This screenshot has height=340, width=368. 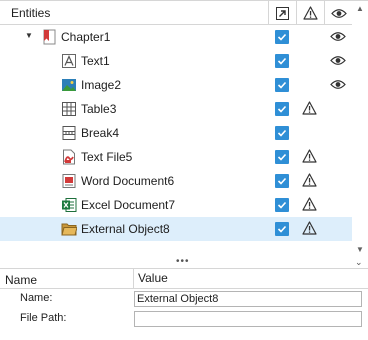 What do you see at coordinates (69, 157) in the screenshot?
I see `pdf-file-icon` at bounding box center [69, 157].